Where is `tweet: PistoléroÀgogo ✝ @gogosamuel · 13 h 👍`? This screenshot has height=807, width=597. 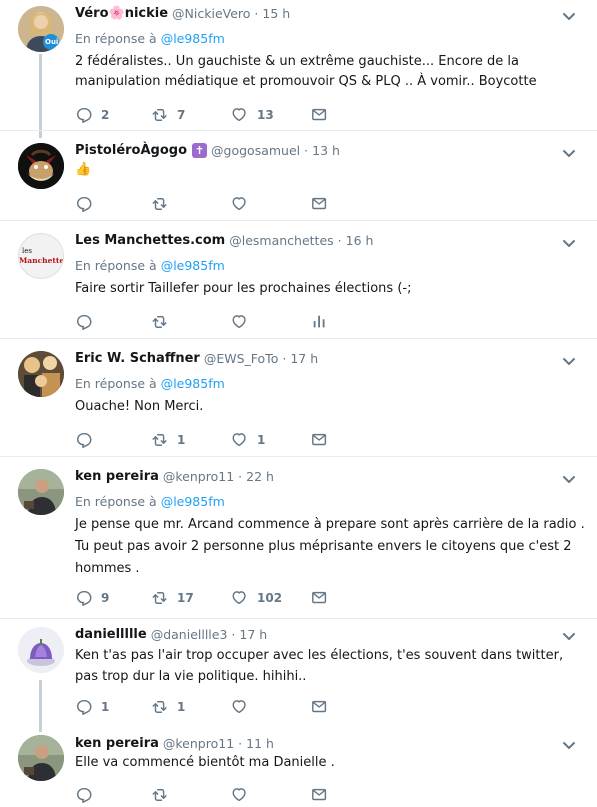
tweet: PistoléroÀgogo ✝ @gogosamuel · 13 h 👍 is located at coordinates (298, 176).